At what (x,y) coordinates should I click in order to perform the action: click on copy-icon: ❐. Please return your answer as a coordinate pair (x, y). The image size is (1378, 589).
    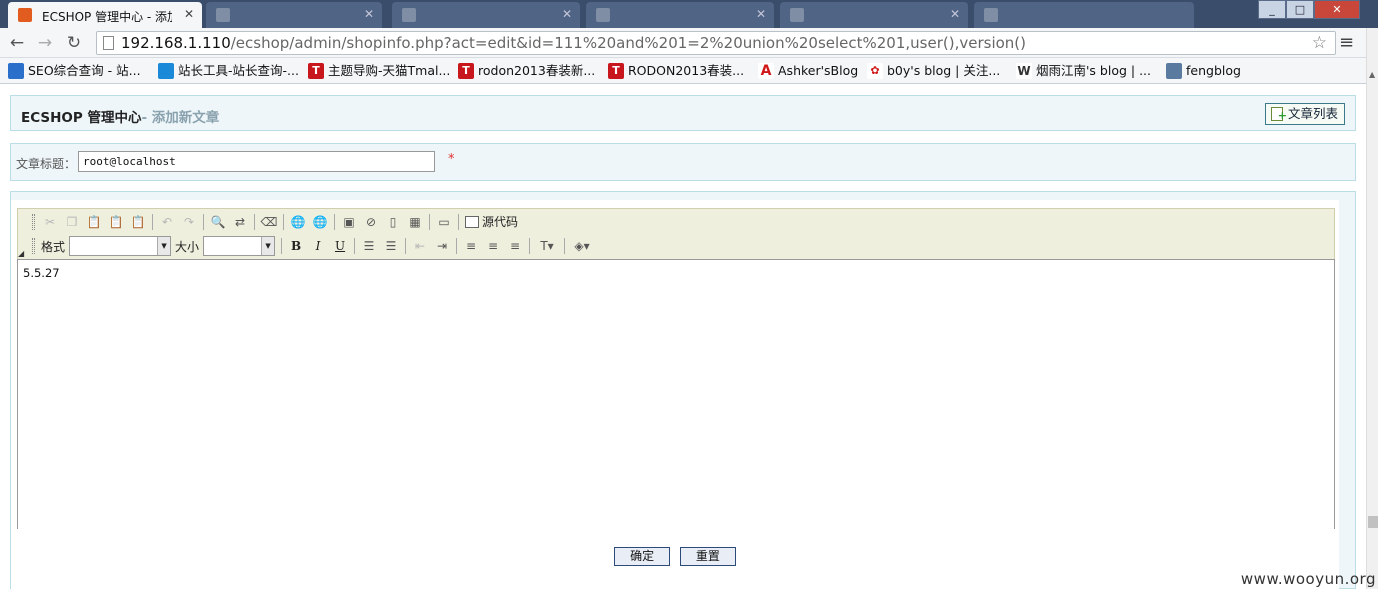
    Looking at the image, I should click on (72, 222).